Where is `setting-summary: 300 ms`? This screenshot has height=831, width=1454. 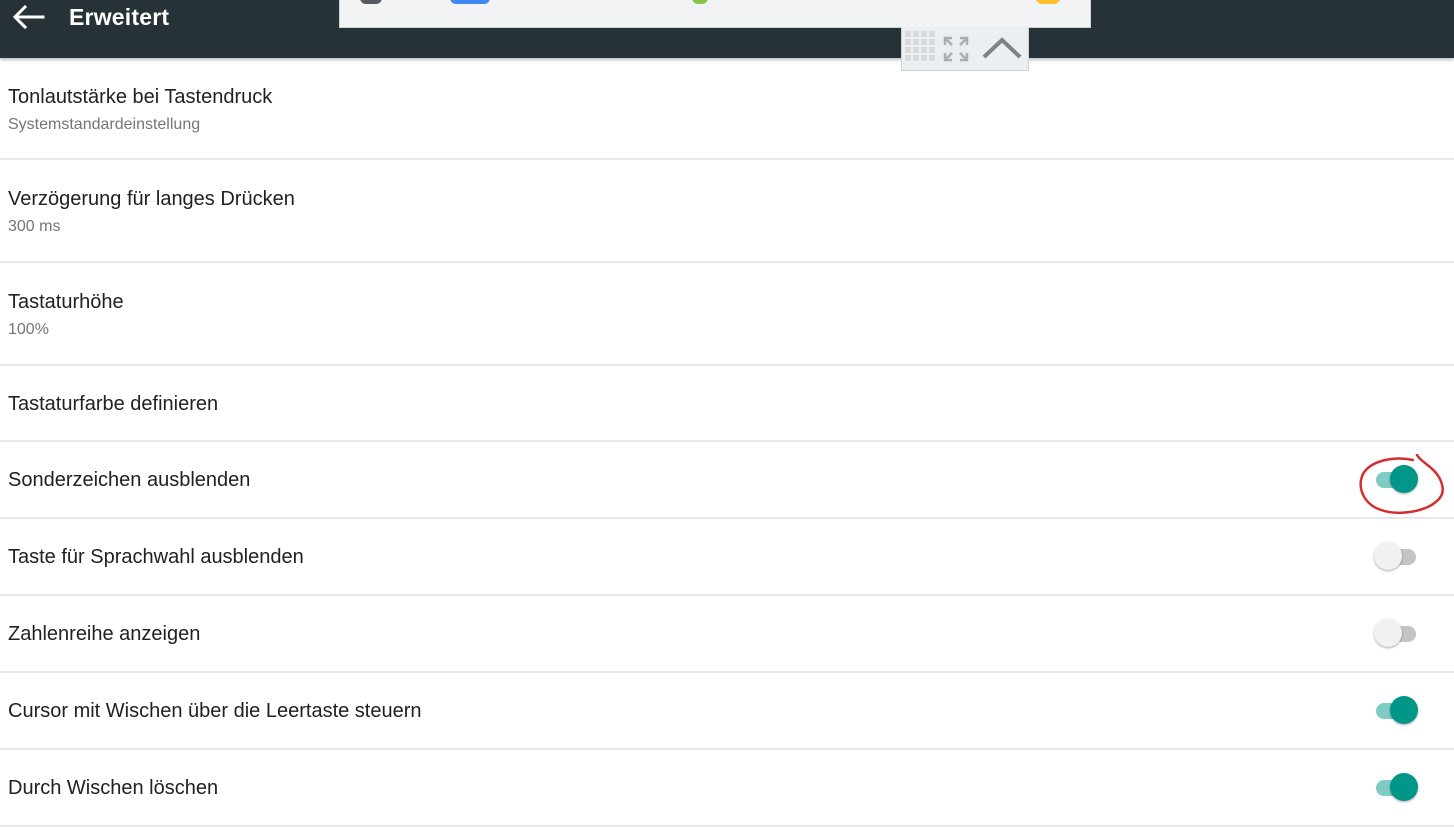
setting-summary: 300 ms is located at coordinates (34, 226).